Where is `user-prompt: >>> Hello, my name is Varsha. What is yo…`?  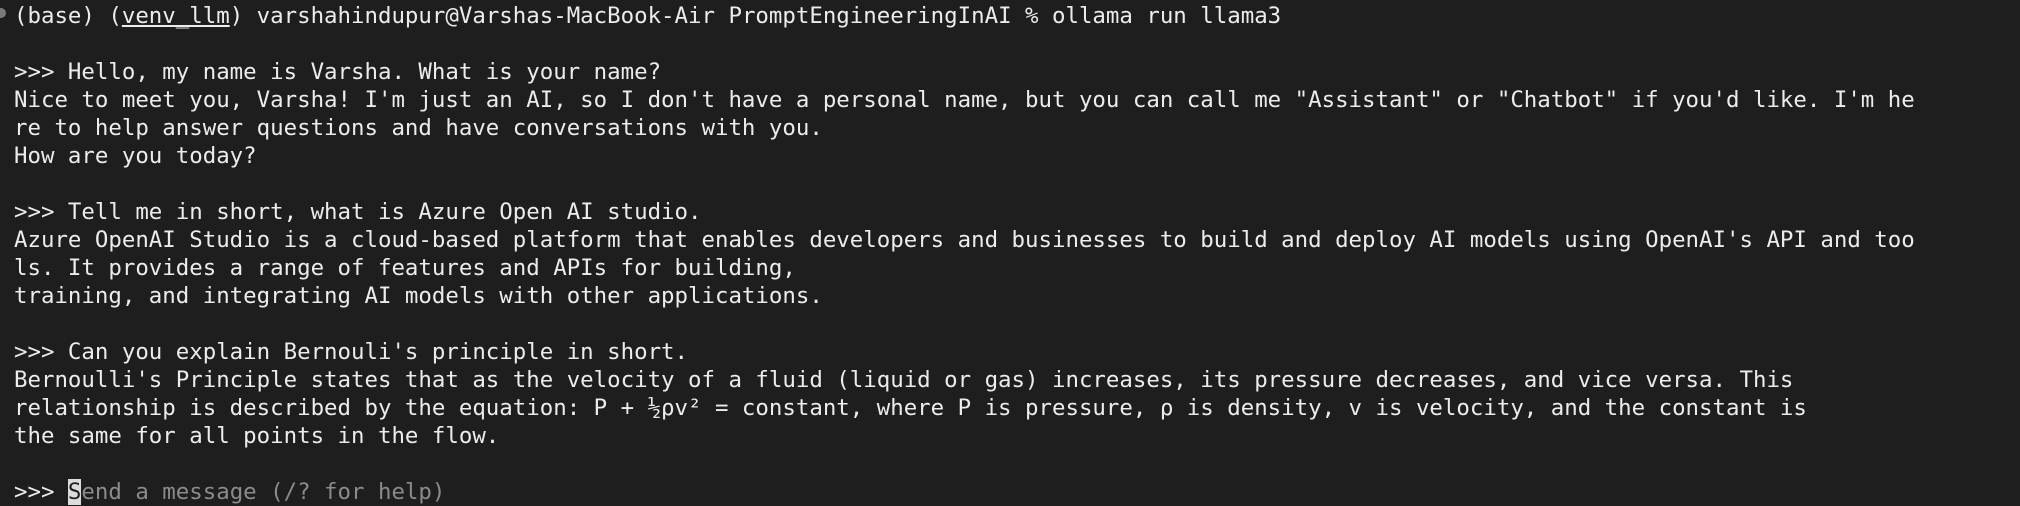
user-prompt: >>> Hello, my name is Varsha. What is yo… is located at coordinates (338, 72).